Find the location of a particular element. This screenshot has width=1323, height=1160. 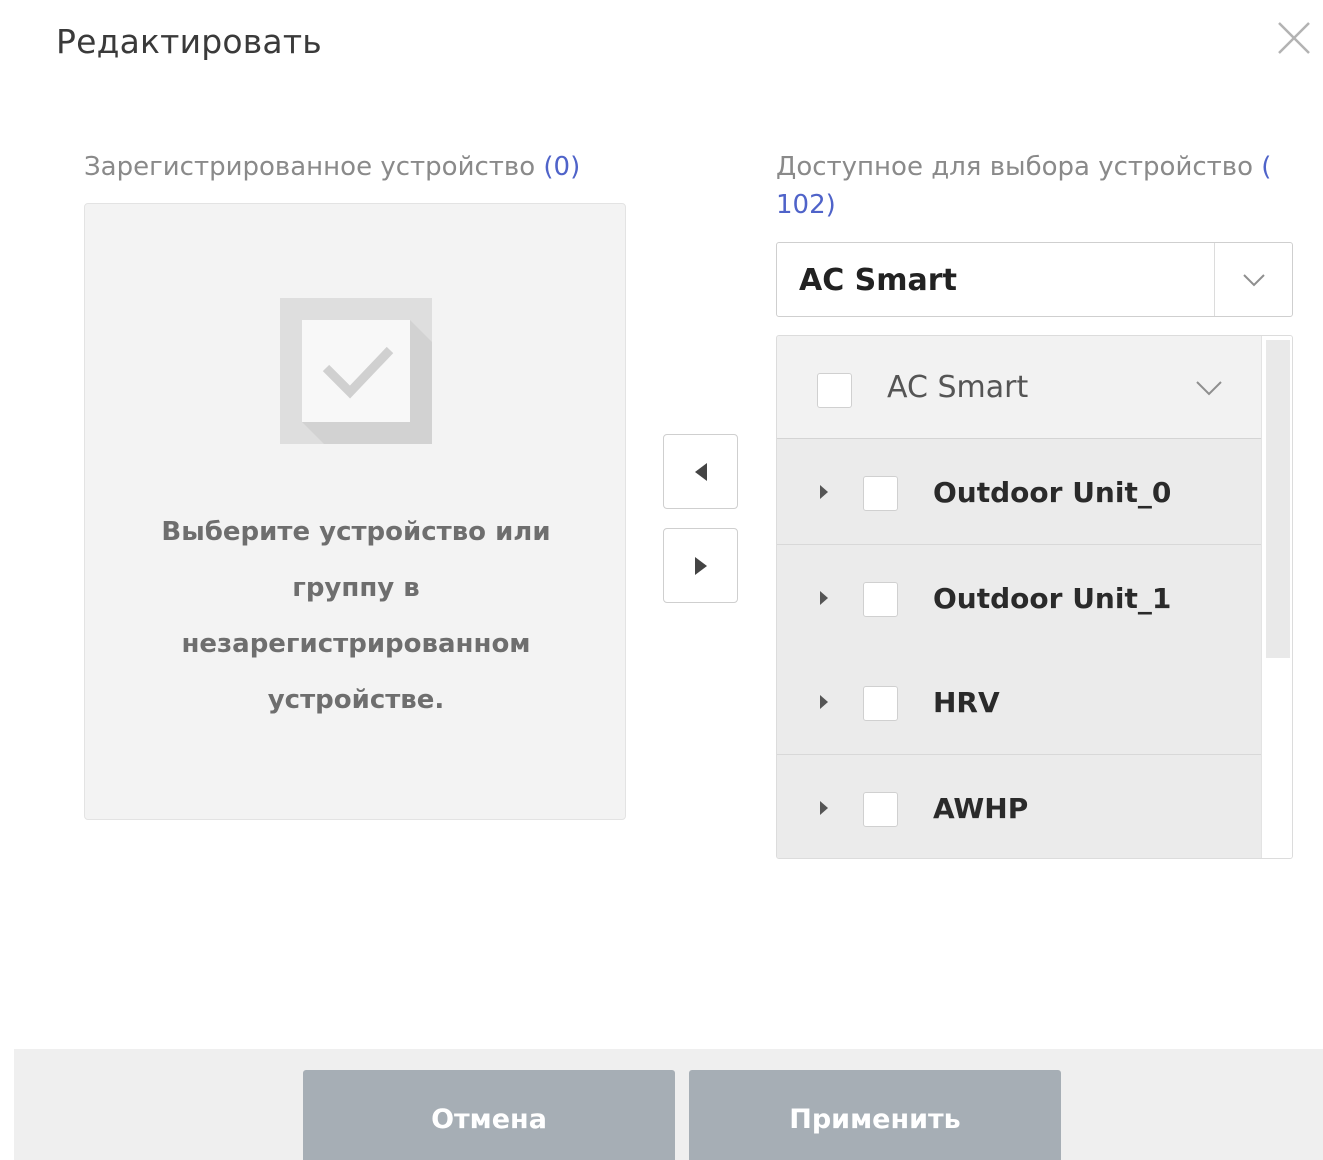

select-chevron is located at coordinates (1254, 279).